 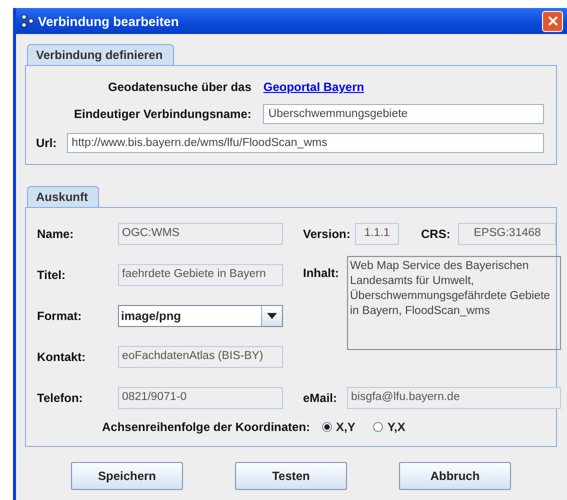 What do you see at coordinates (200, 234) in the screenshot?
I see `name-field: OGC:WMS` at bounding box center [200, 234].